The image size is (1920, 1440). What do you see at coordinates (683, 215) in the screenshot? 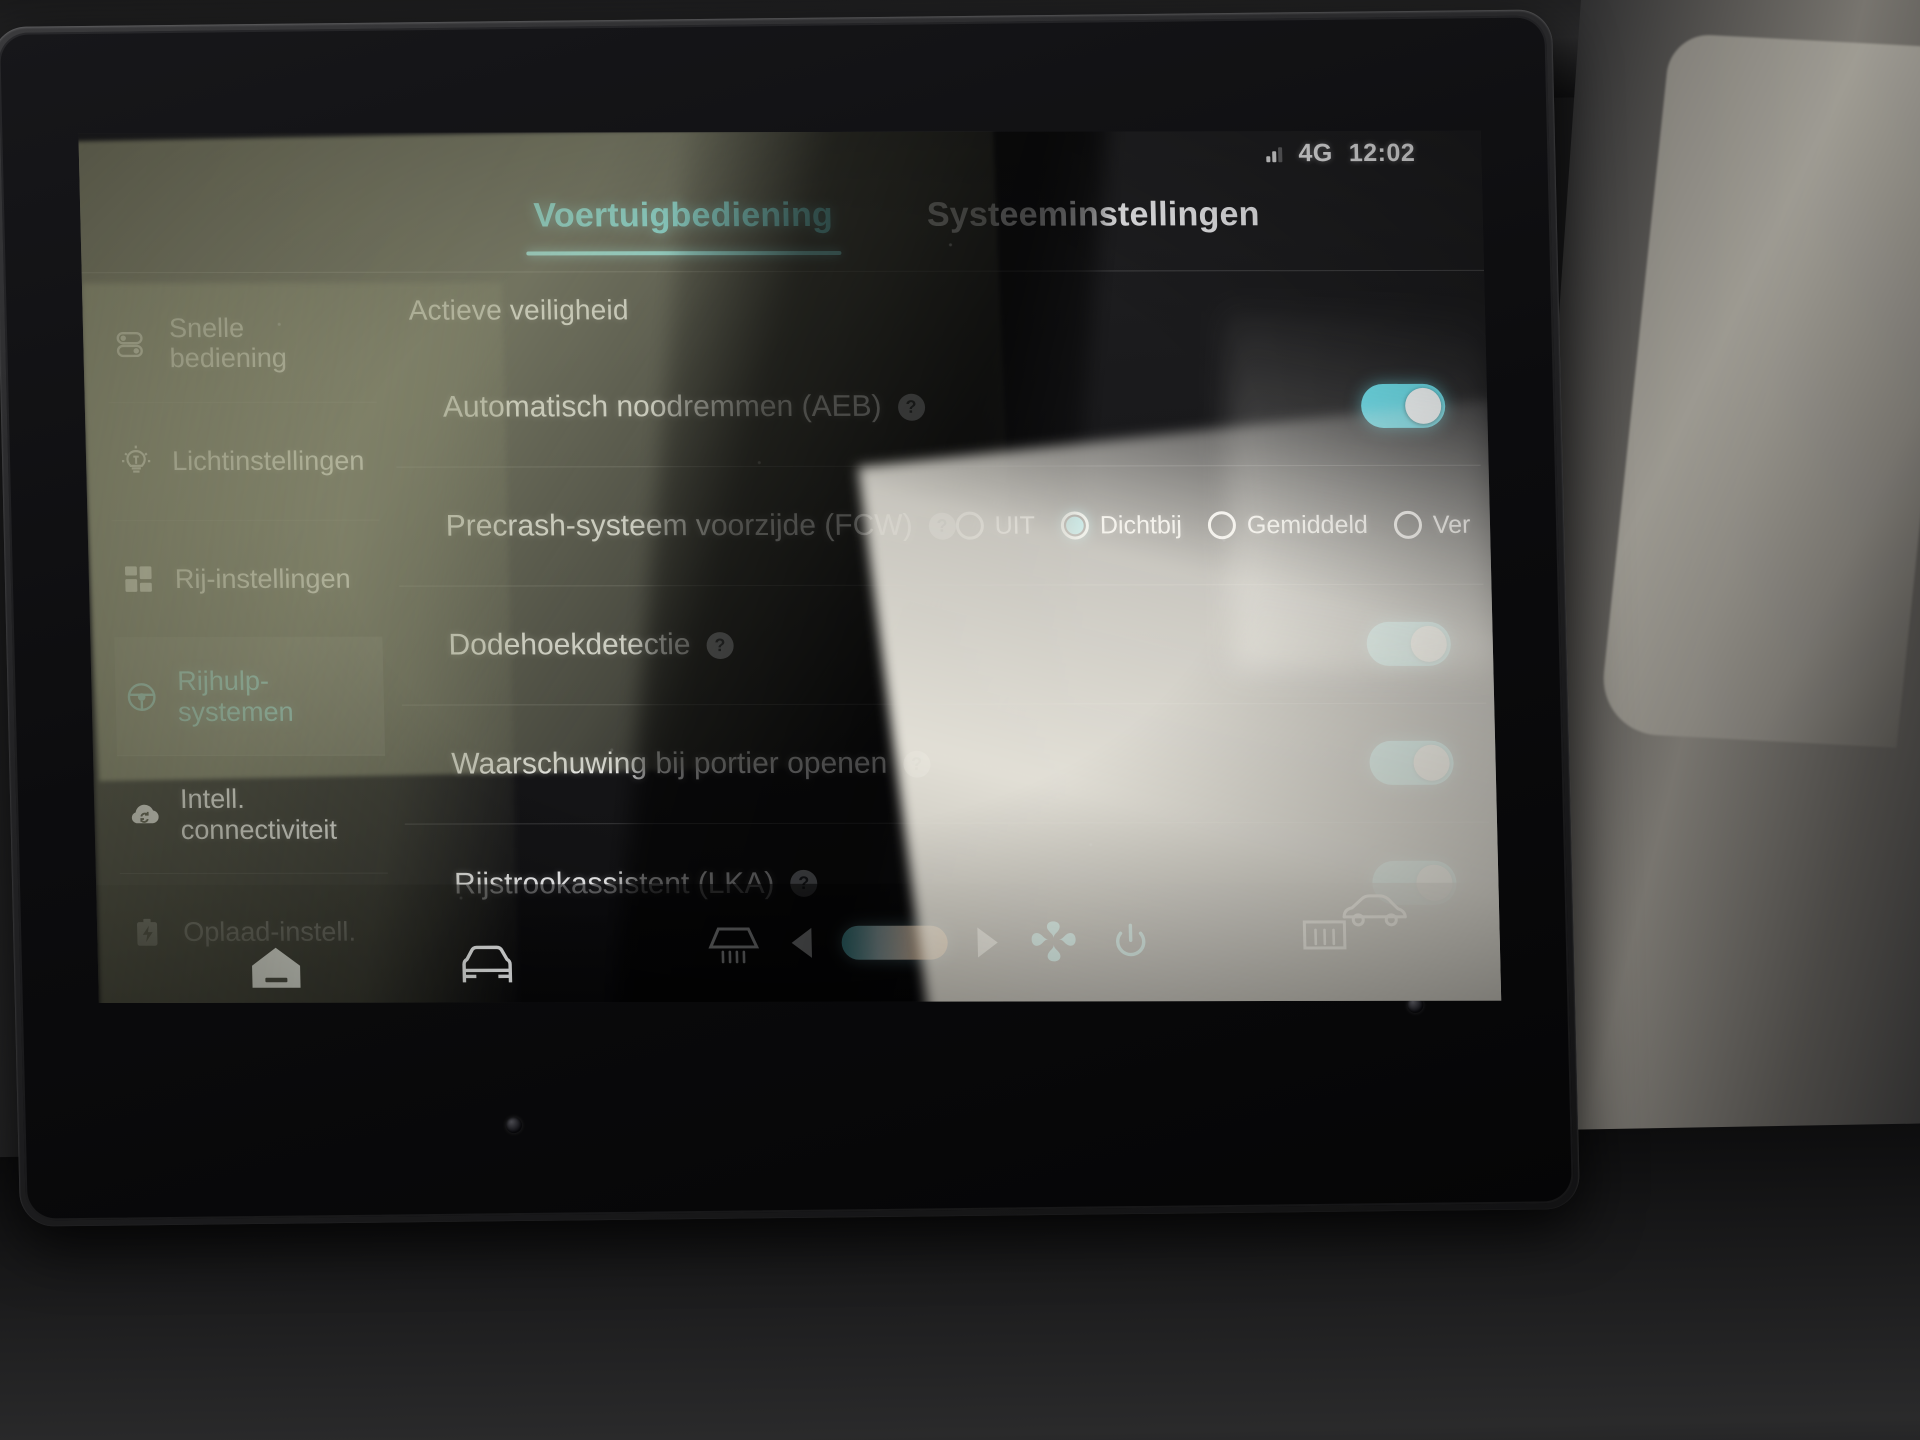
I see `tab-voertuigbediening-label: Voertuigbediening` at bounding box center [683, 215].